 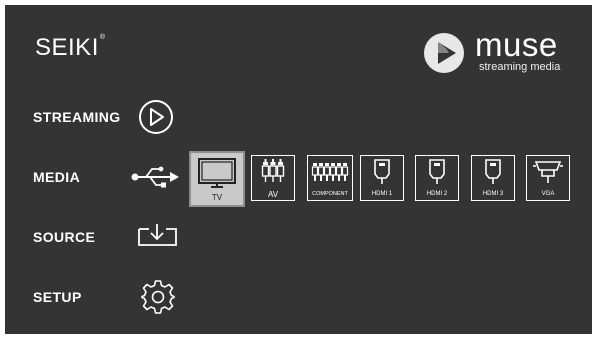 What do you see at coordinates (217, 197) in the screenshot?
I see `source-label-tv: TV` at bounding box center [217, 197].